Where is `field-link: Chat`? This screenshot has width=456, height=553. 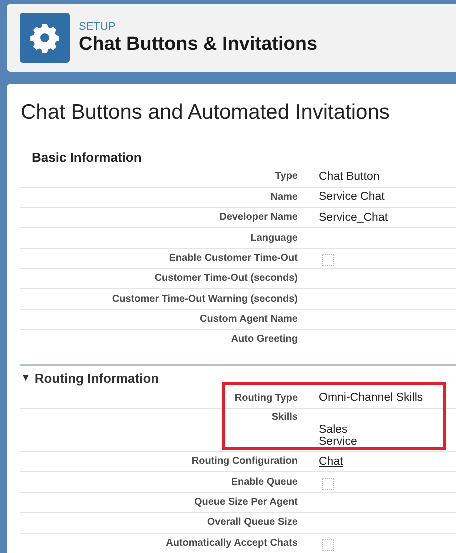
field-link: Chat is located at coordinates (331, 462).